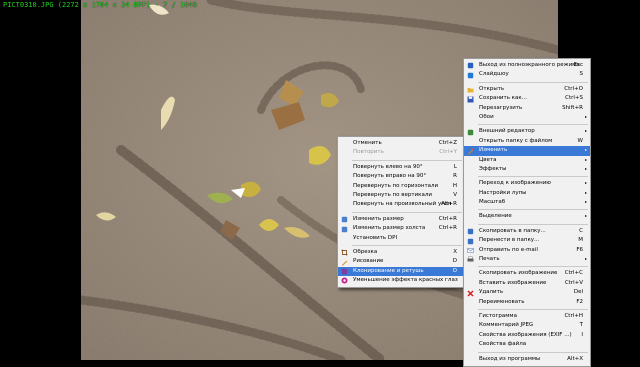 This screenshot has height=367, width=640. What do you see at coordinates (401, 204) in the screenshot?
I see `menu-item-rotate-custom: Повернуть на произвольный угол Alt+R` at bounding box center [401, 204].